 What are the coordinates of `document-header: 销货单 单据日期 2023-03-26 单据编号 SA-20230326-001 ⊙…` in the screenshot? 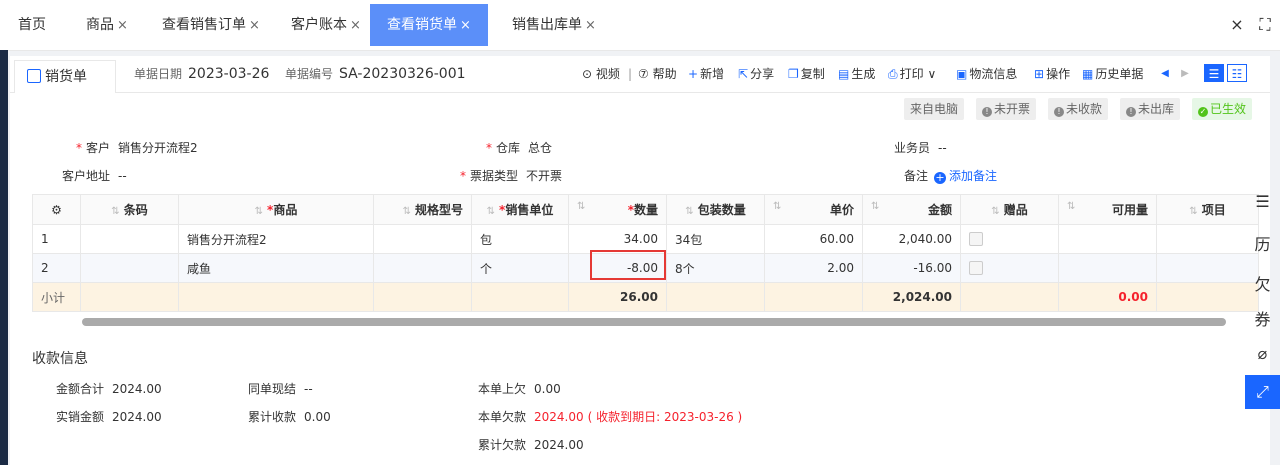 It's located at (640, 74).